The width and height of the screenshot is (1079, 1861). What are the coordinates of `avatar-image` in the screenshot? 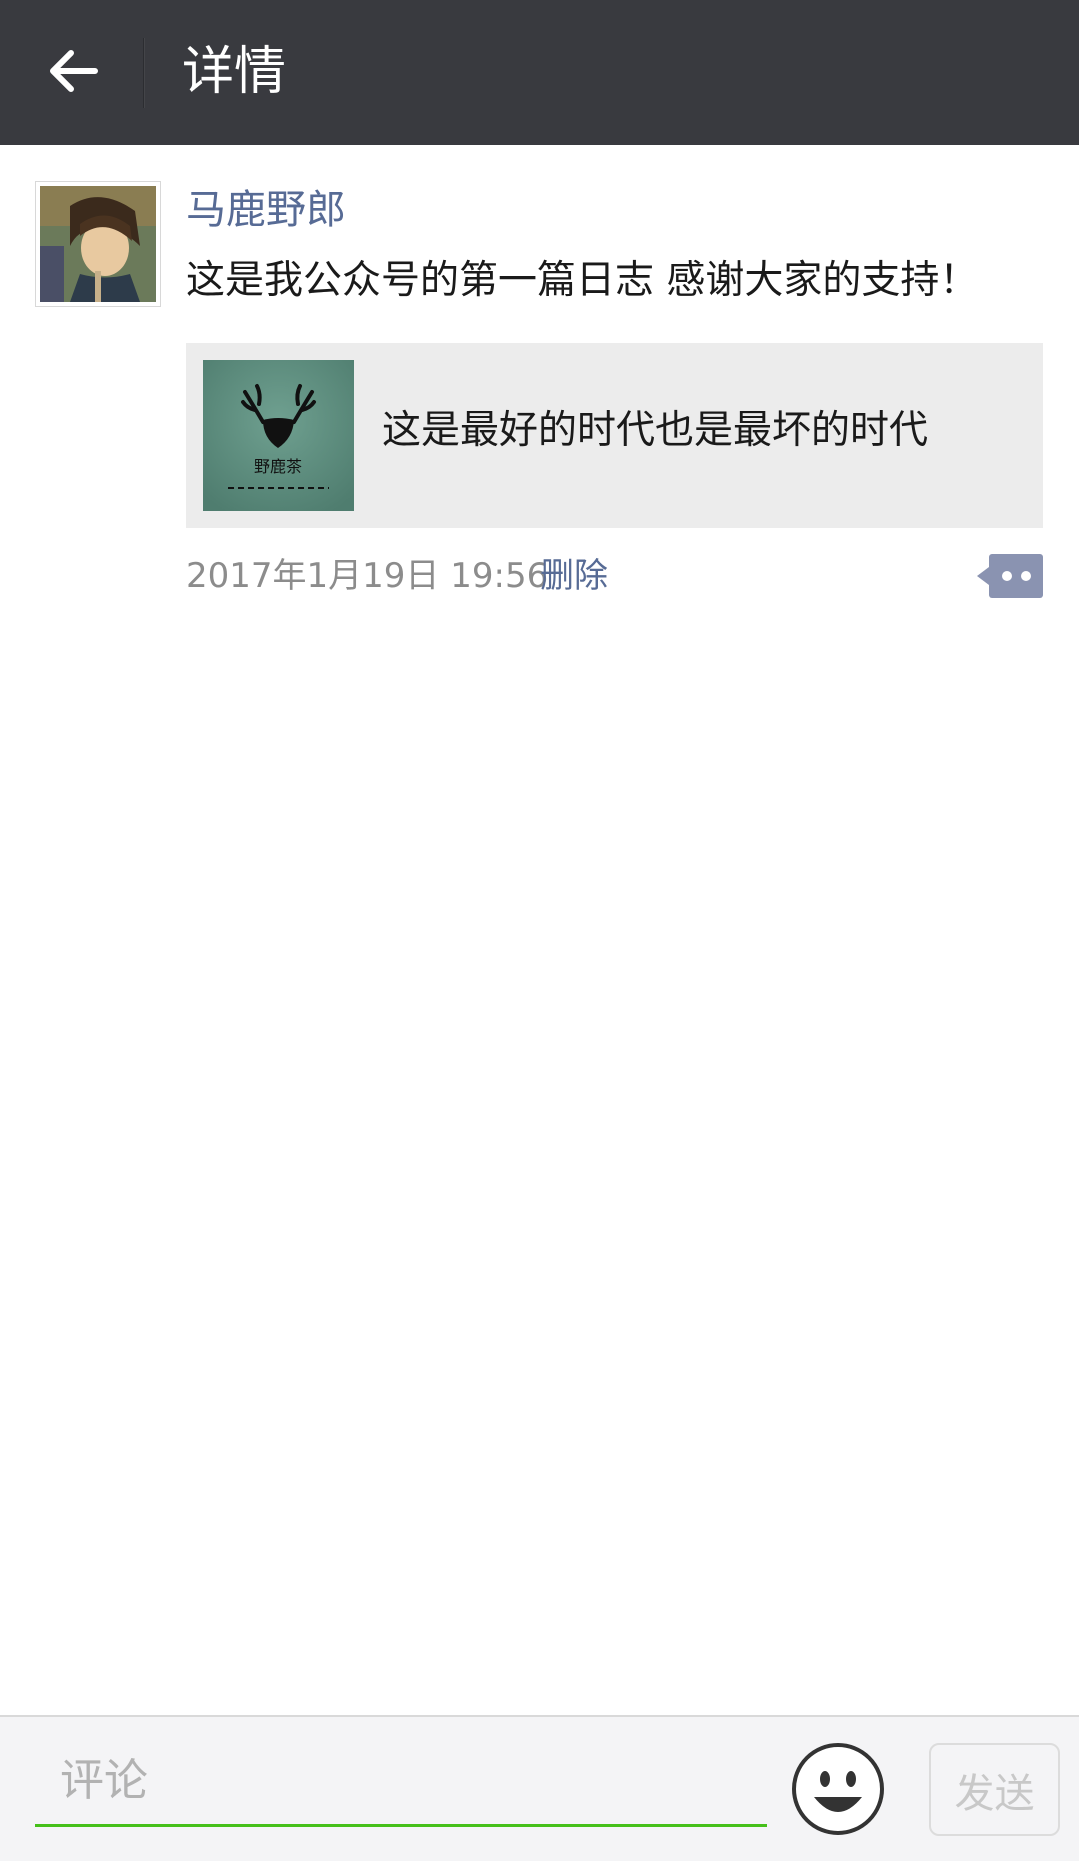 It's located at (98, 244).